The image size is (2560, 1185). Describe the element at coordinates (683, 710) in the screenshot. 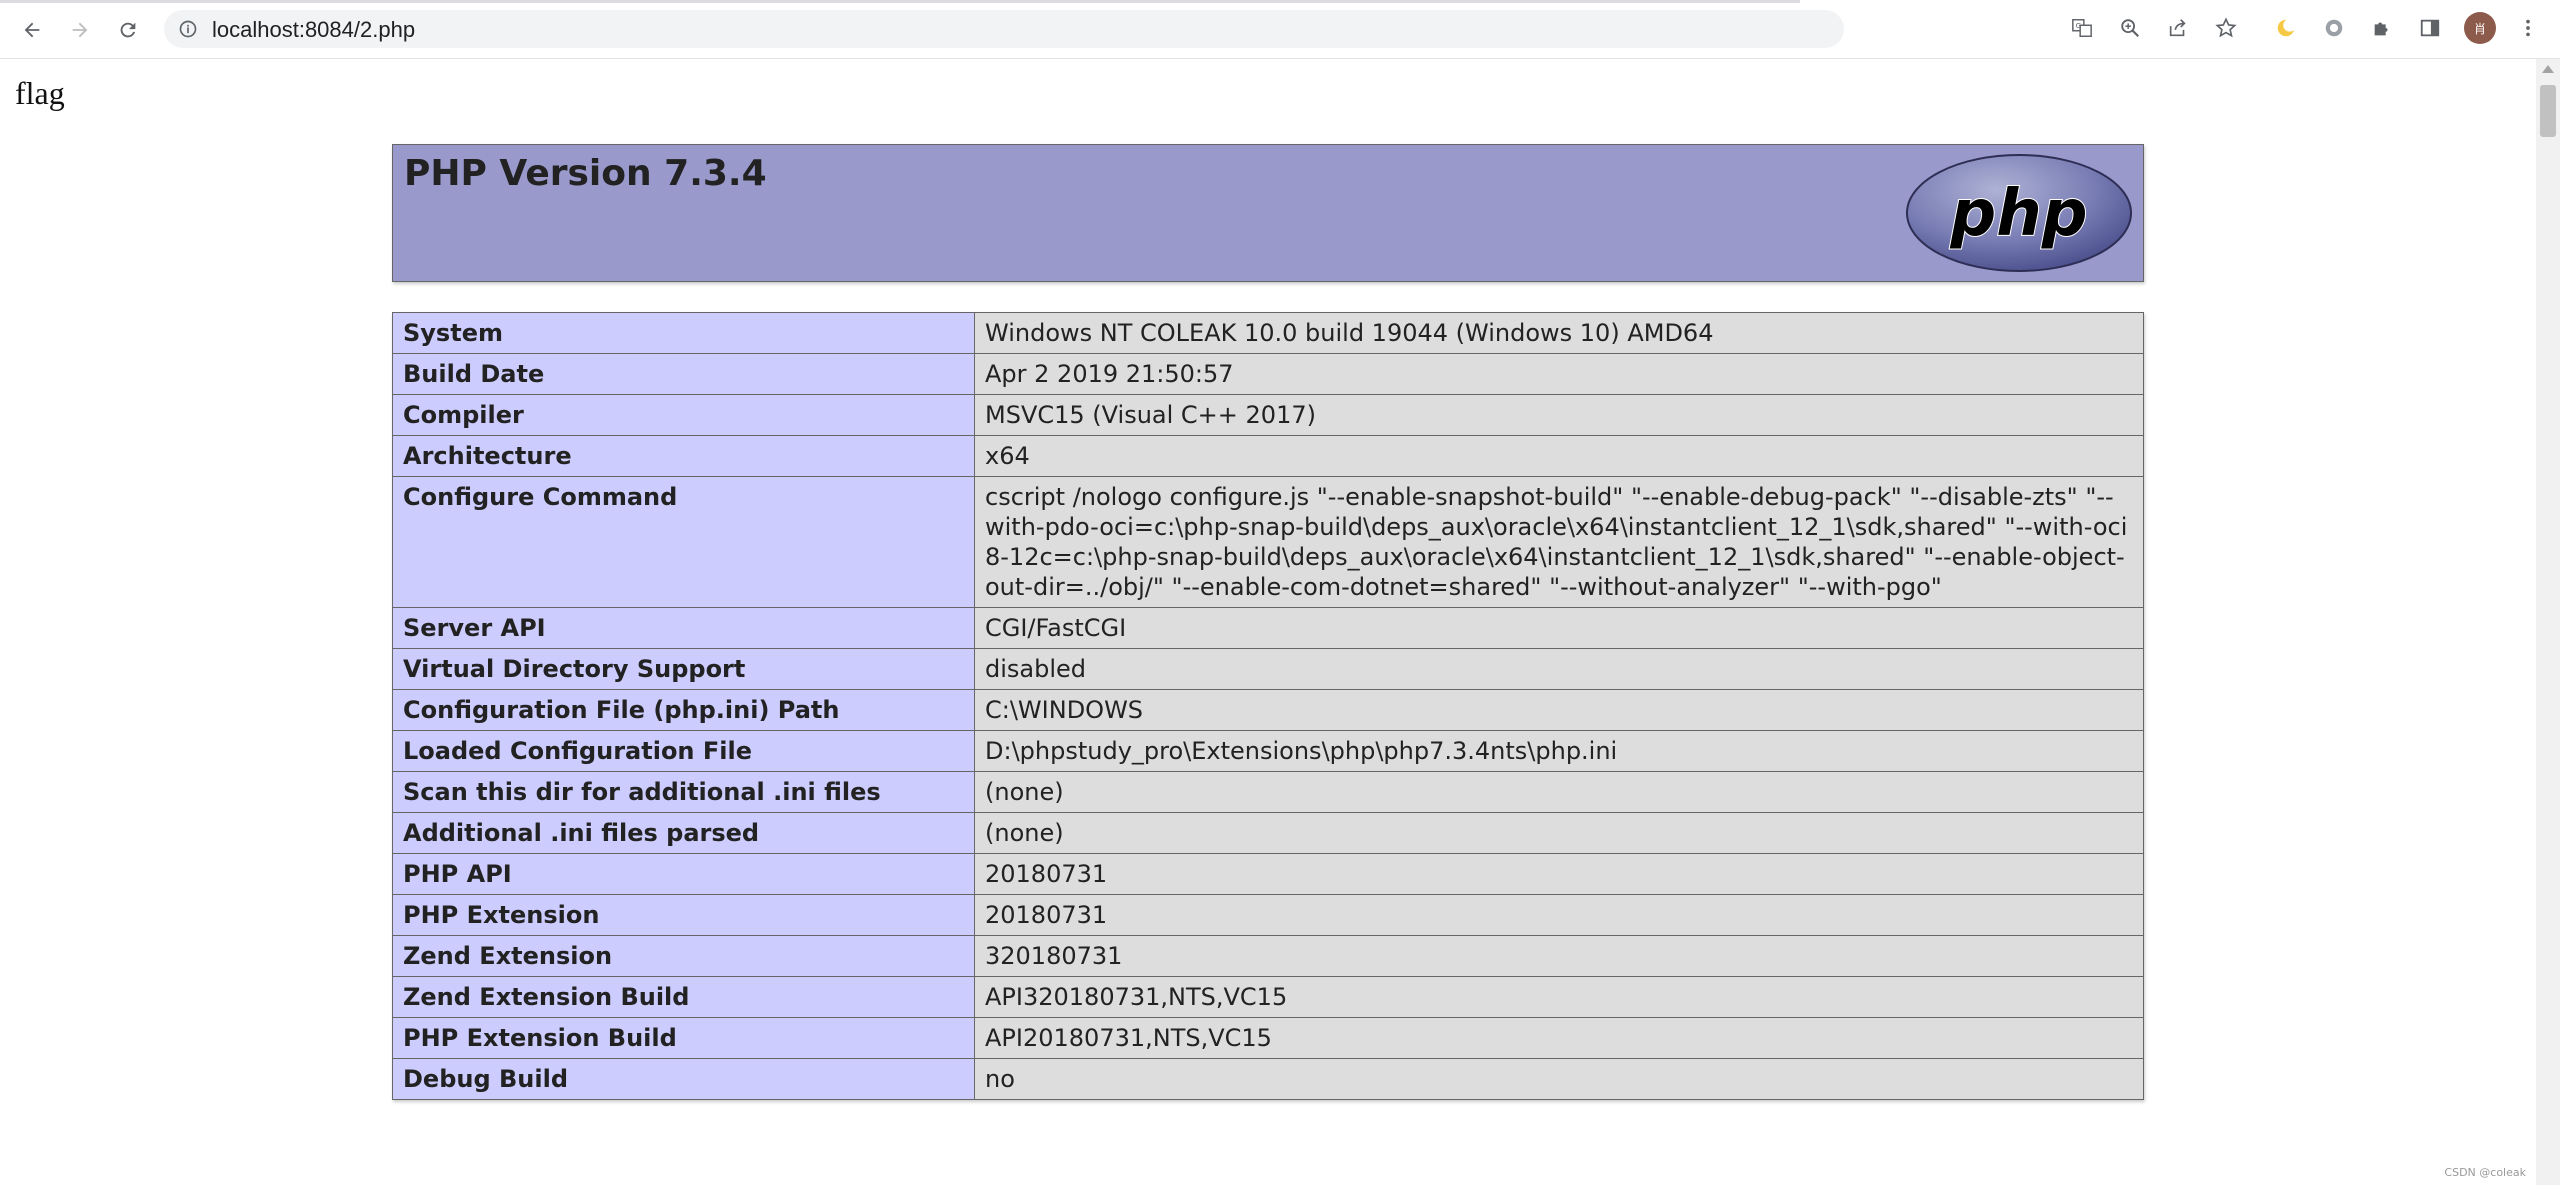

I see `row-label: Configuration File (php.ini) Path` at that location.